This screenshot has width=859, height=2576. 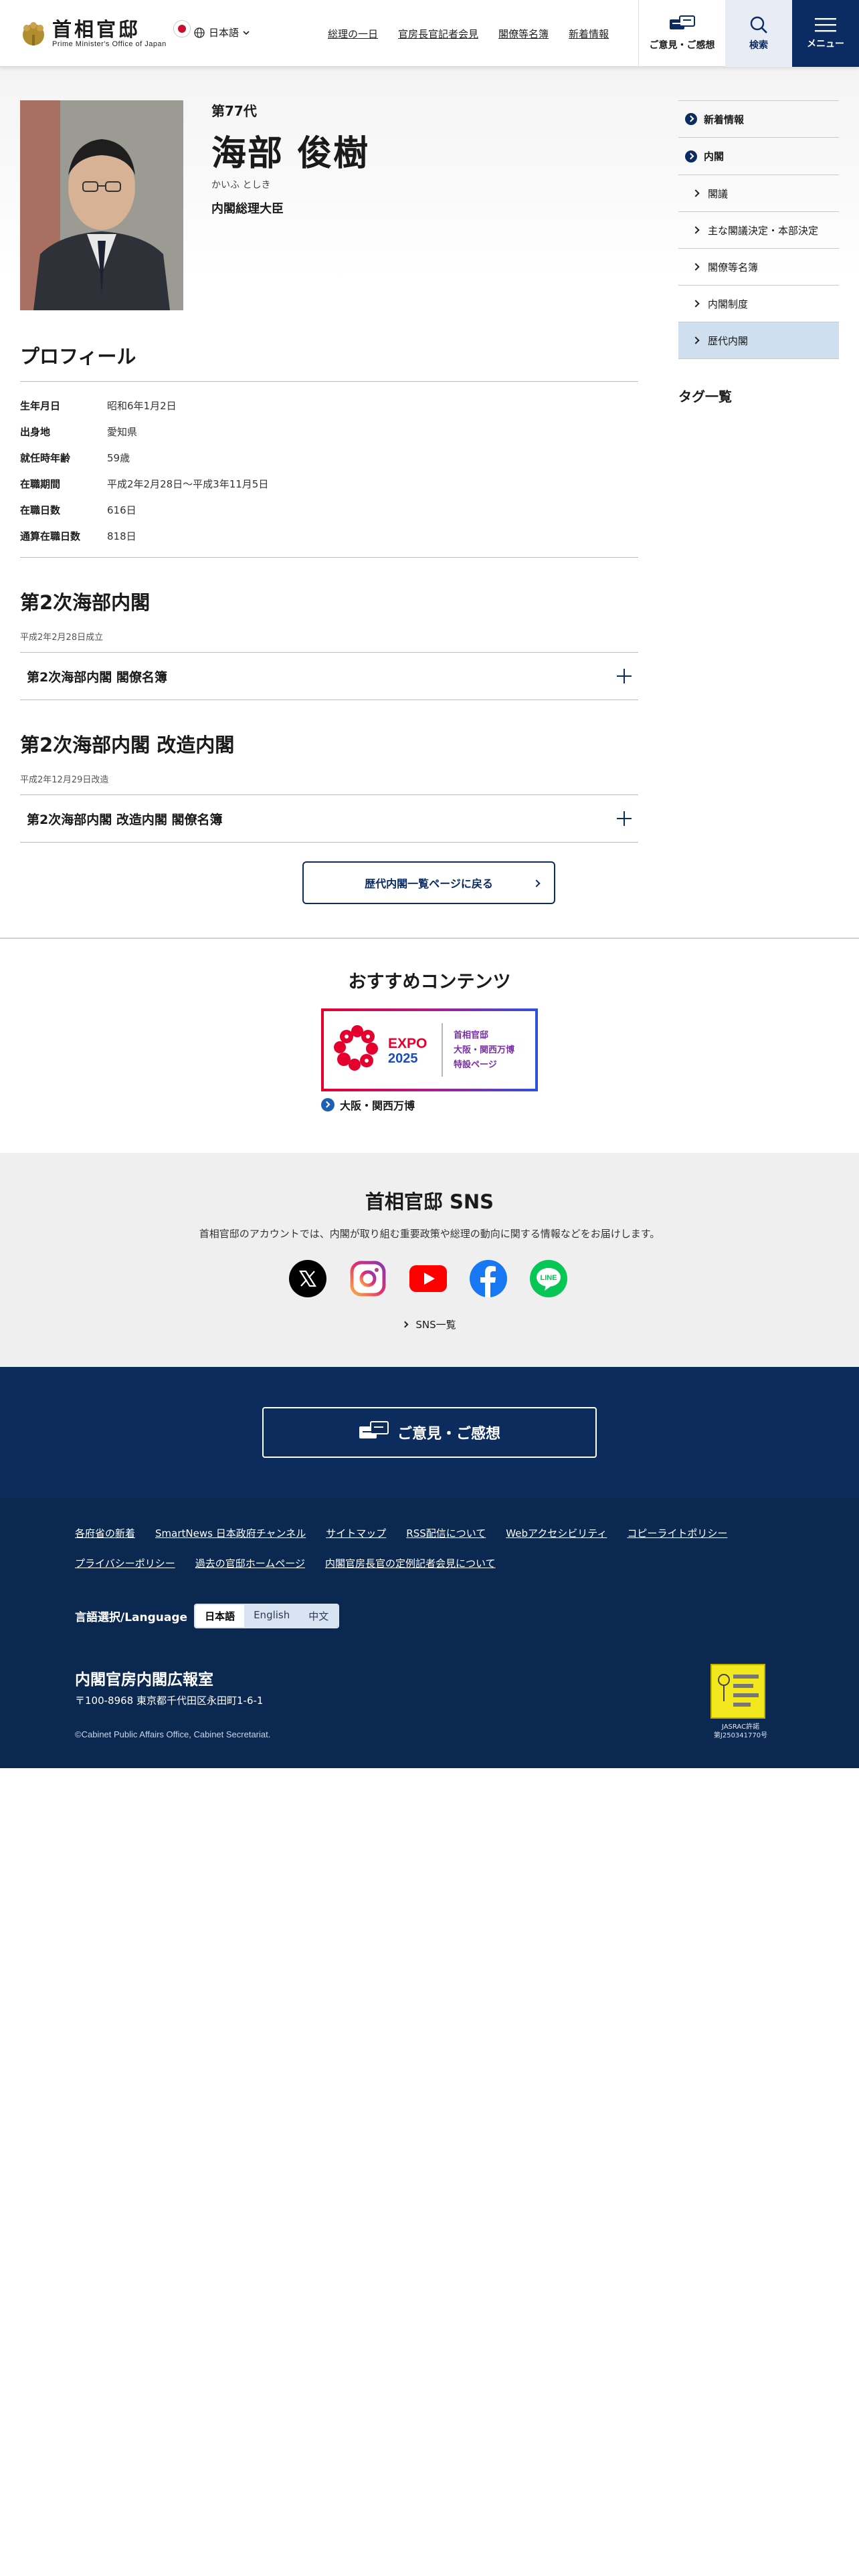 What do you see at coordinates (758, 119) in the screenshot?
I see `sidebar-item-whats-new: 新着情報` at bounding box center [758, 119].